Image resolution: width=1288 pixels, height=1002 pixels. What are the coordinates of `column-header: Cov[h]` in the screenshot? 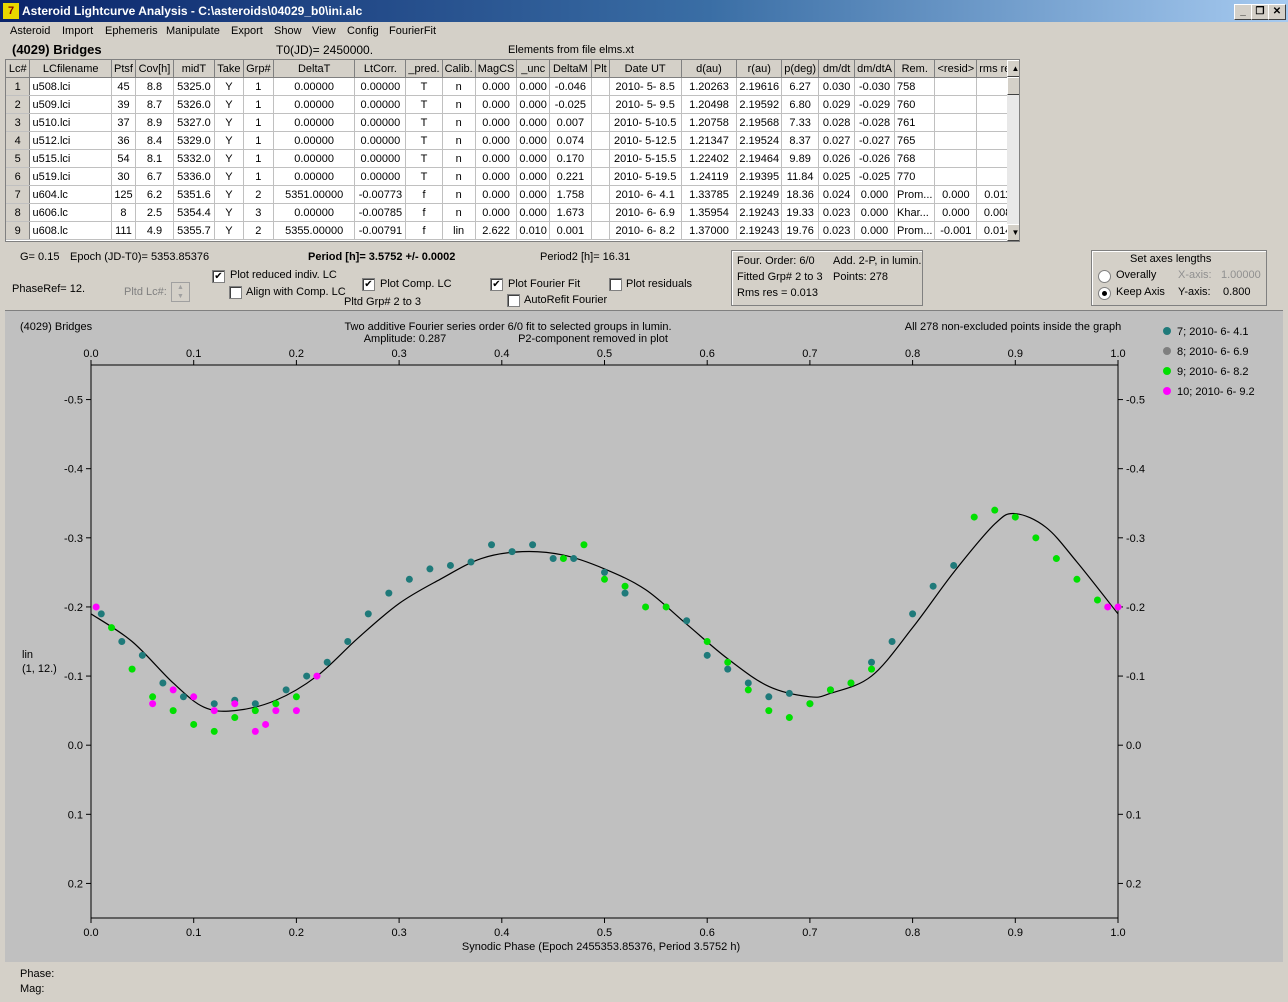 It's located at (154, 69).